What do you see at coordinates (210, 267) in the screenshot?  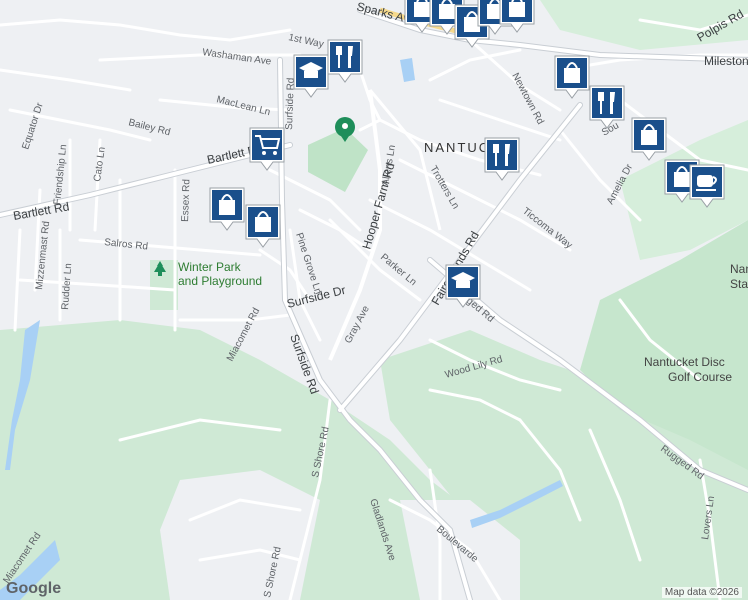 I see `place-label: Winter Park` at bounding box center [210, 267].